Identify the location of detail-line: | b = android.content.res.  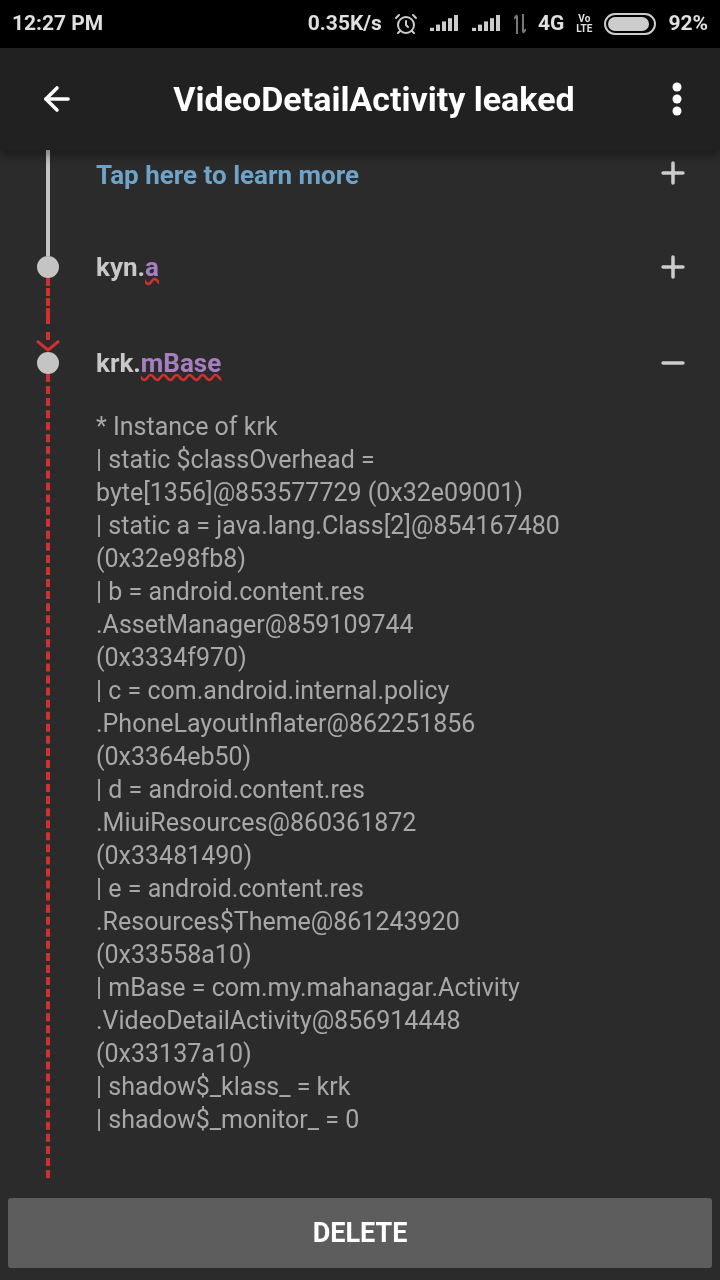
(231, 592).